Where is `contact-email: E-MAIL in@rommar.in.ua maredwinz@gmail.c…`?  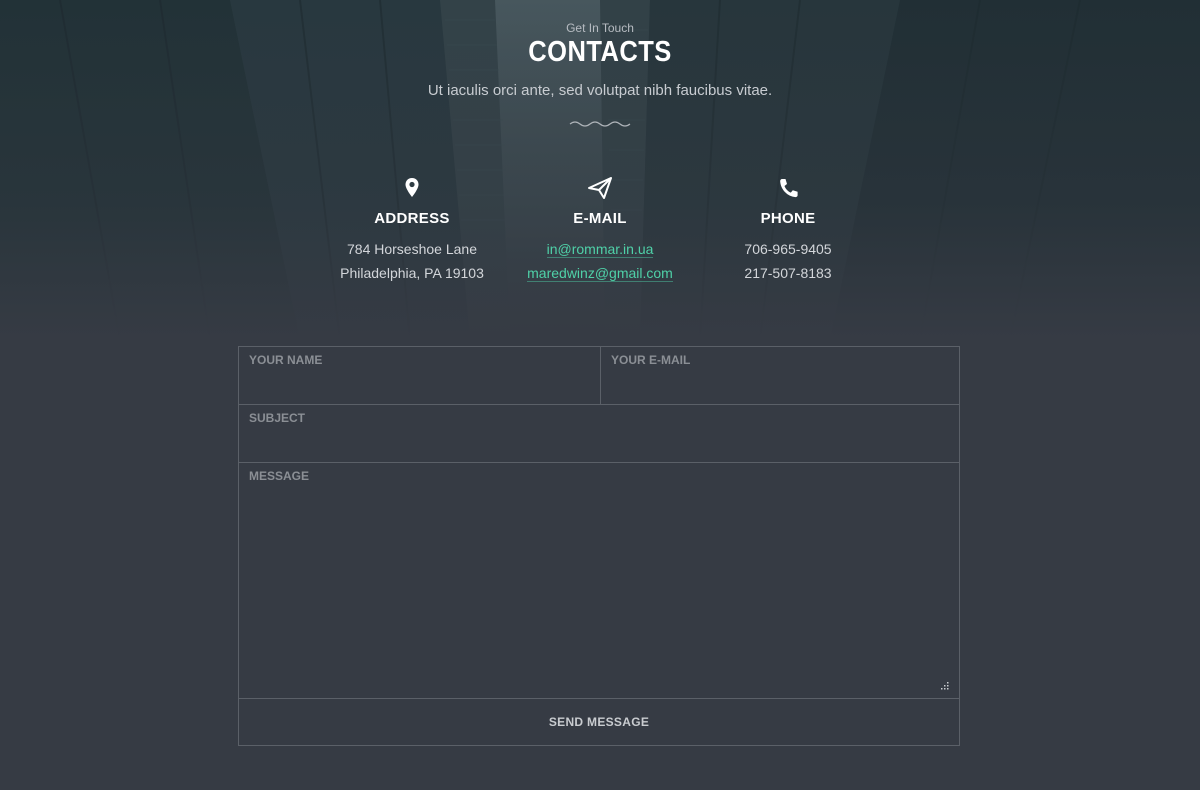
contact-email: E-MAIL in@rommar.in.ua maredwinz@gmail.c… is located at coordinates (600, 230).